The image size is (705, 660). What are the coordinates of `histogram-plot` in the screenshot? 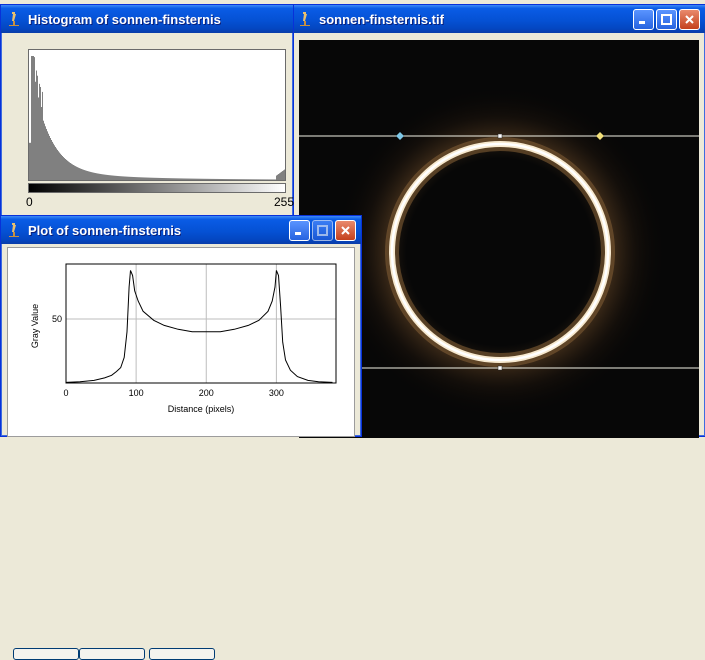 It's located at (157, 115).